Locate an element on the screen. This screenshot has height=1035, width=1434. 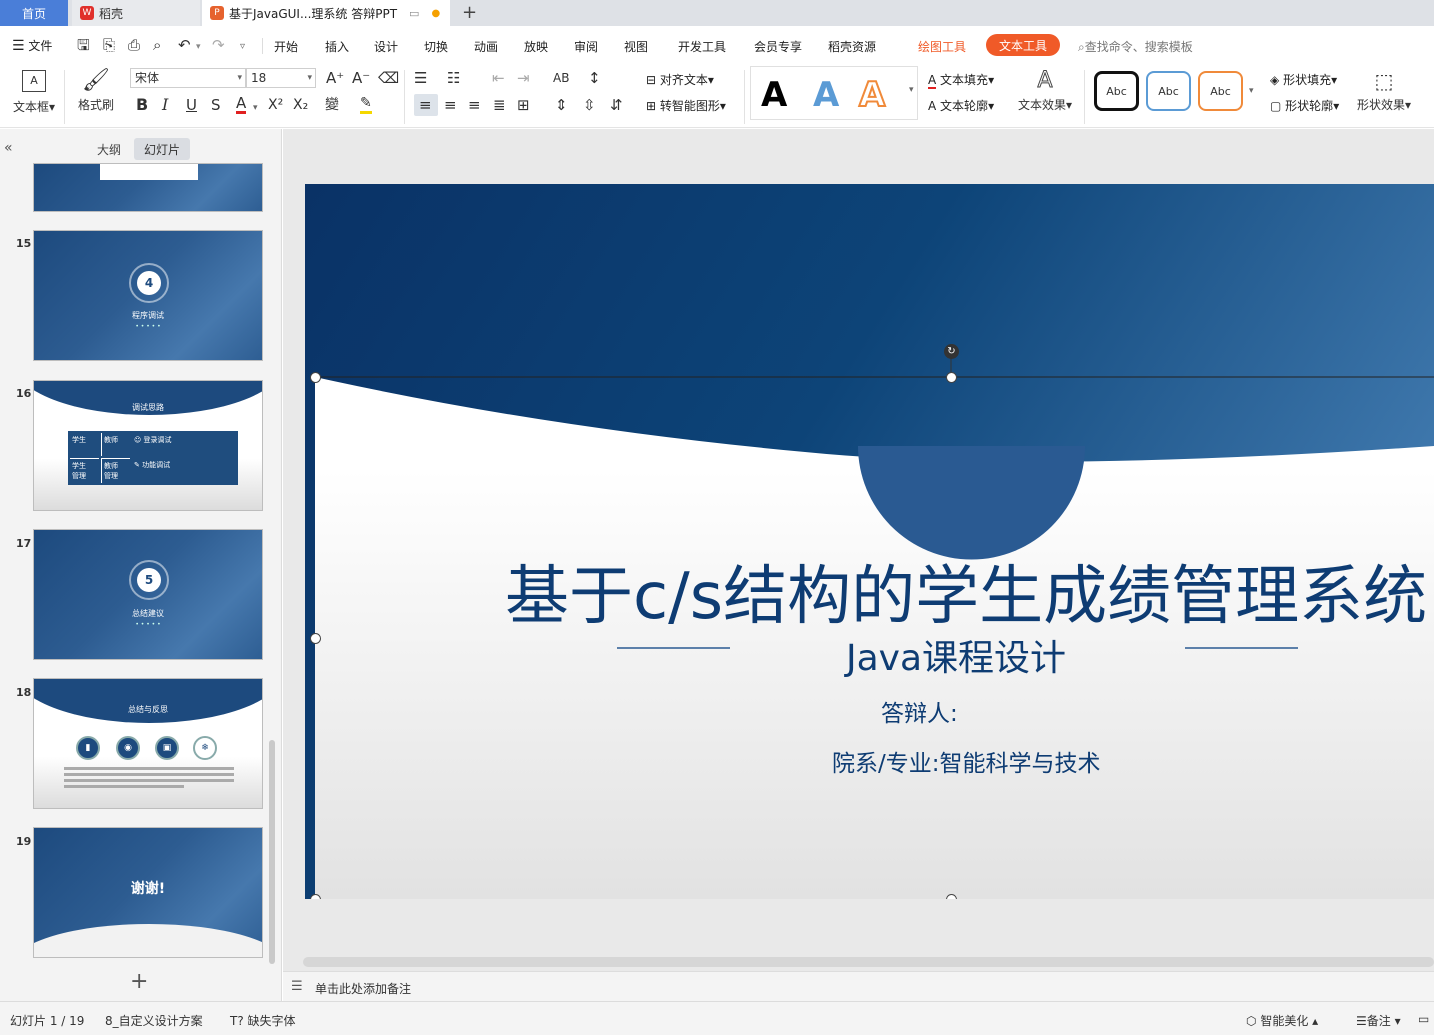
shape-gallery-more-icon: ▾ is located at coordinates (1251, 91).